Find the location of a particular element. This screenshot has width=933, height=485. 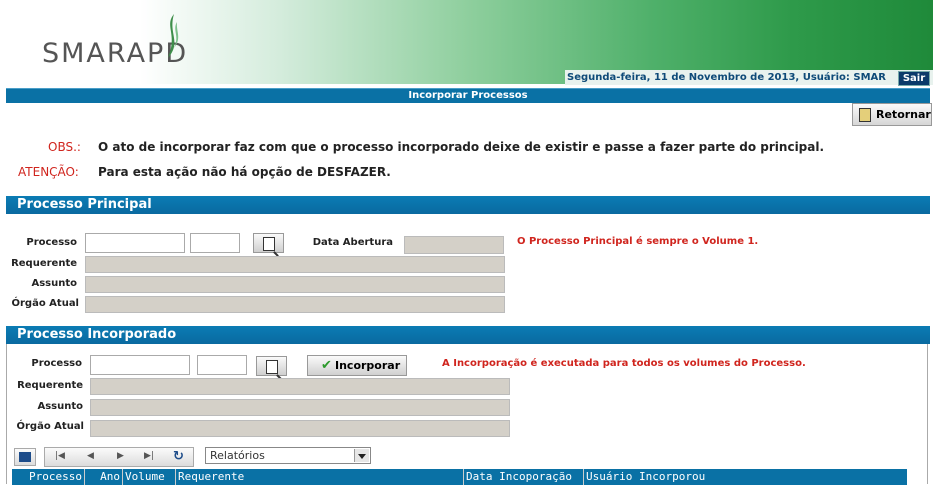

first-page-icon: |◀ is located at coordinates (60, 456).